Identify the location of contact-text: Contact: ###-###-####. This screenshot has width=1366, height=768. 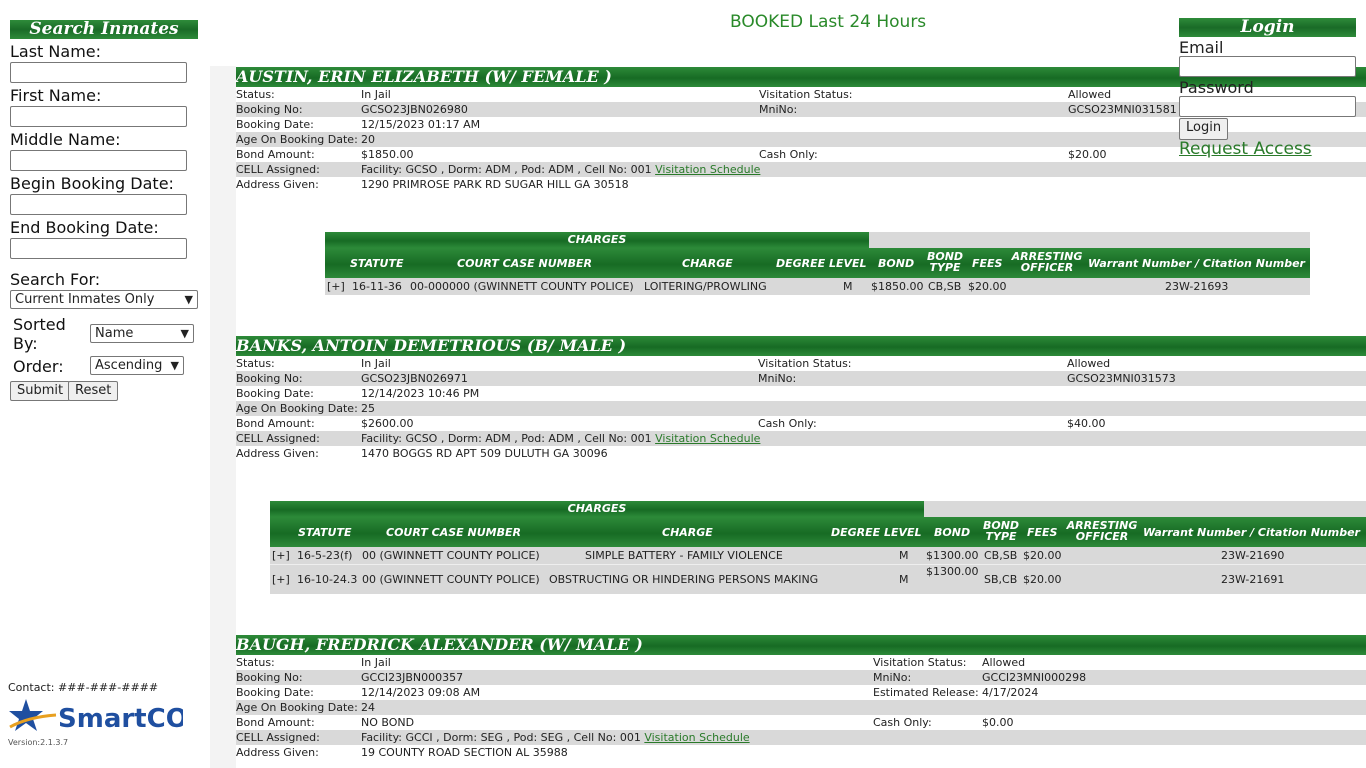
(83, 687).